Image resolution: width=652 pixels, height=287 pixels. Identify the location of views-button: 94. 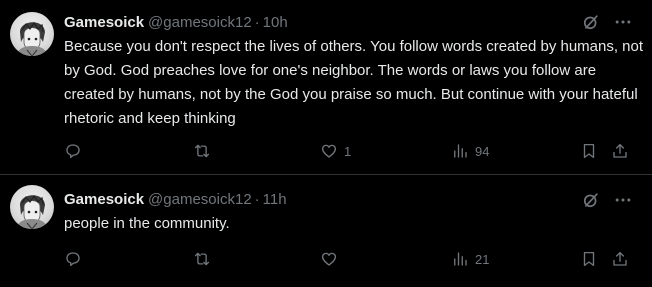
(470, 151).